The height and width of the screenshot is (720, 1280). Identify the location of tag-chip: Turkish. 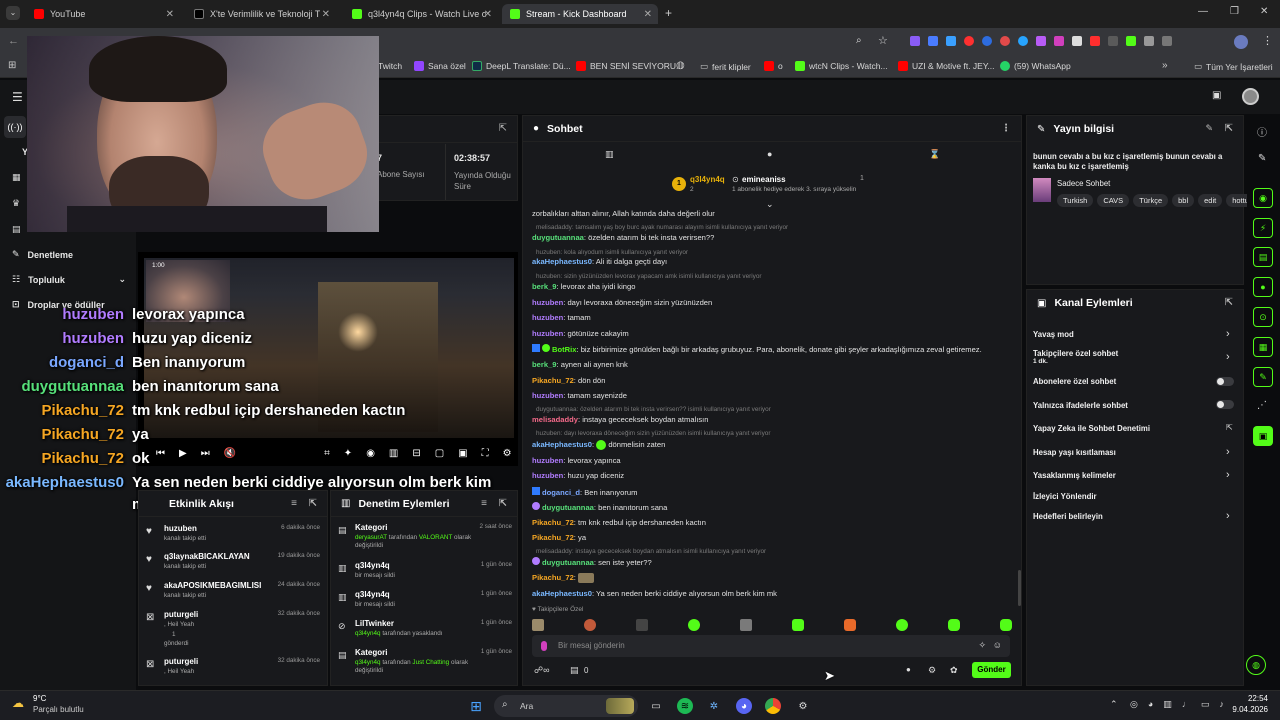
(1075, 200).